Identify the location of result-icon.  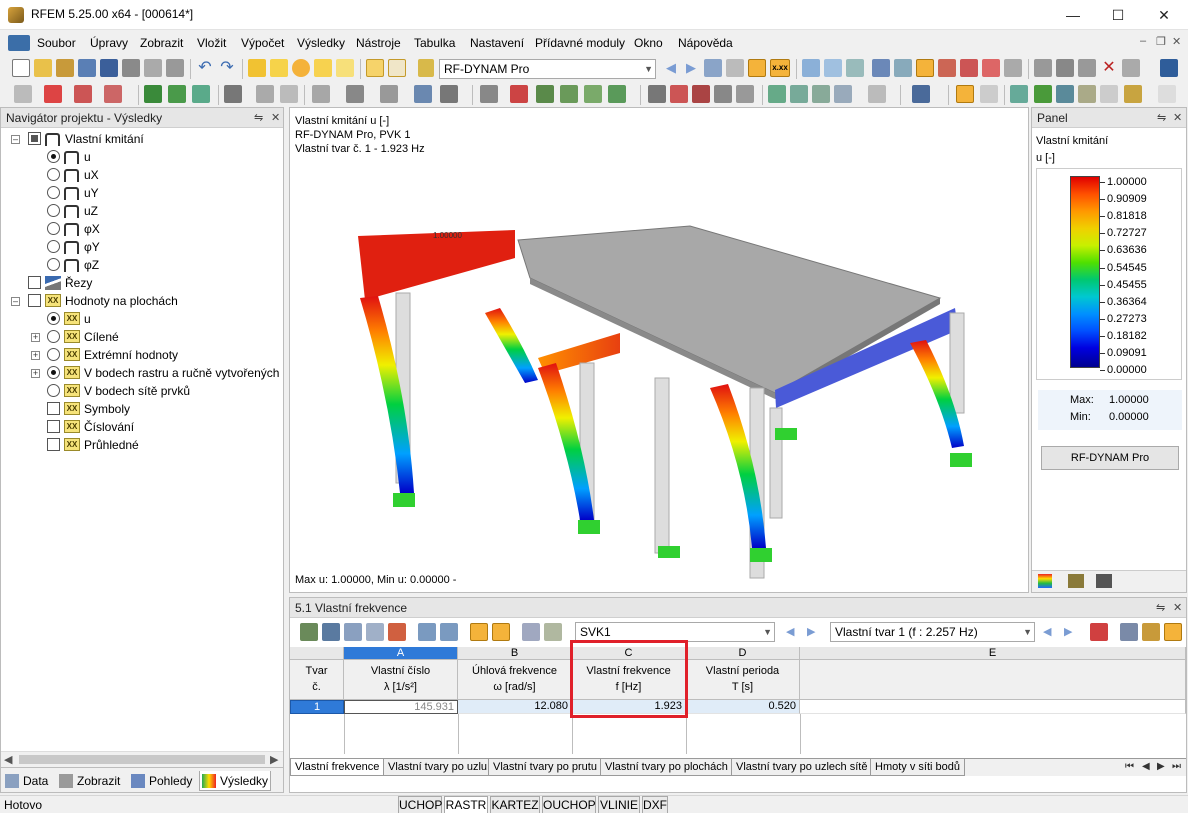
(519, 94).